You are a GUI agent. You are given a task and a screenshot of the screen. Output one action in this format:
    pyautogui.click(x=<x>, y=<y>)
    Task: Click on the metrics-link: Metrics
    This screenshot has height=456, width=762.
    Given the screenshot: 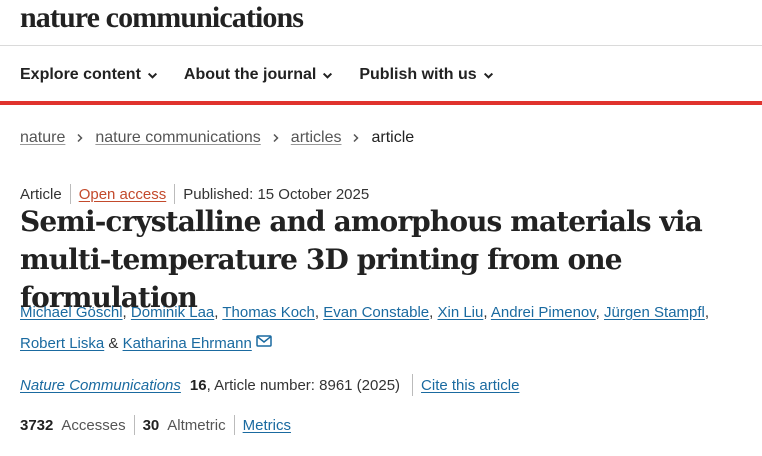 What is the action you would take?
    pyautogui.click(x=267, y=425)
    